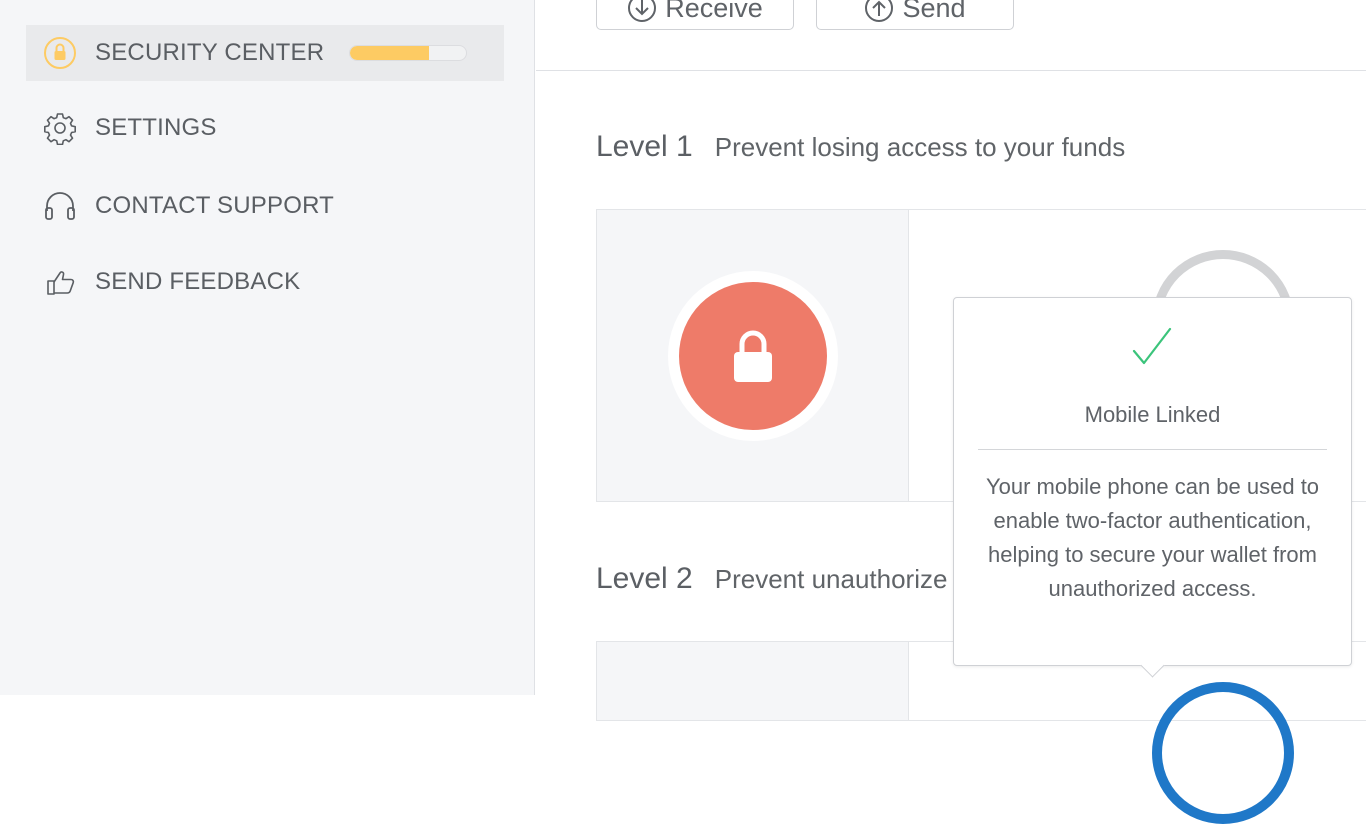 Image resolution: width=1366 pixels, height=824 pixels. I want to click on tooltip-title: Mobile Linked, so click(1152, 414).